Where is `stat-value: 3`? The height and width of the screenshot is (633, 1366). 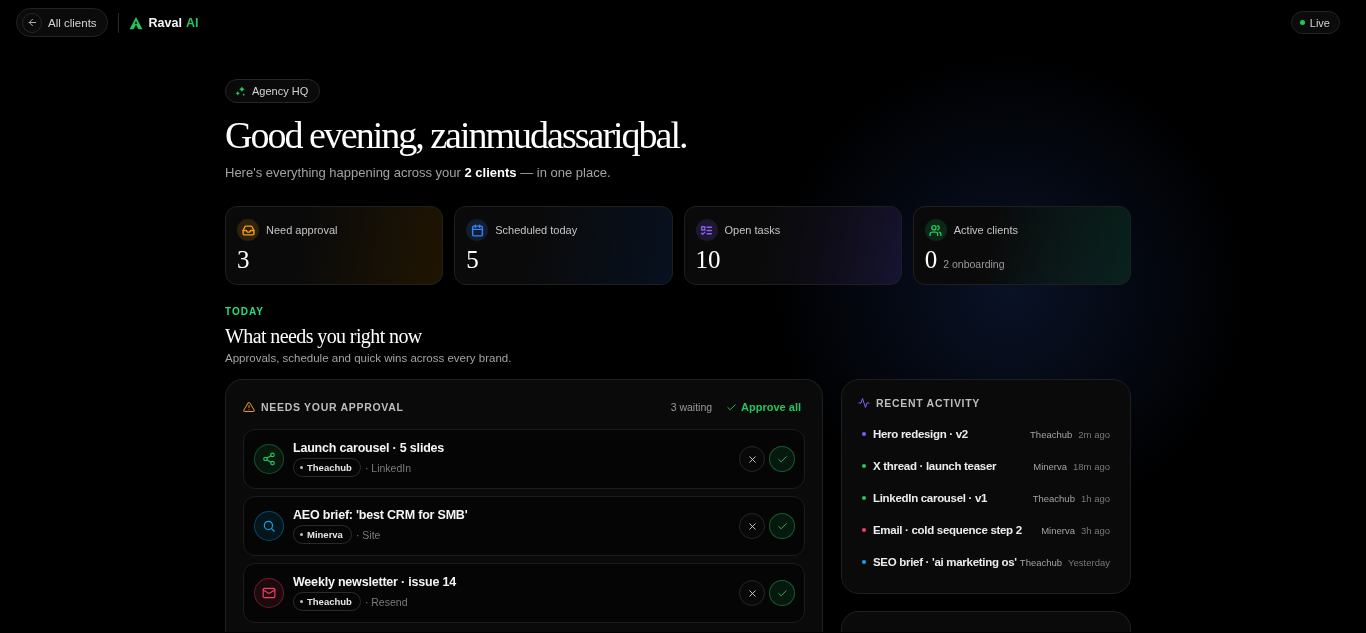
stat-value: 3 is located at coordinates (243, 260).